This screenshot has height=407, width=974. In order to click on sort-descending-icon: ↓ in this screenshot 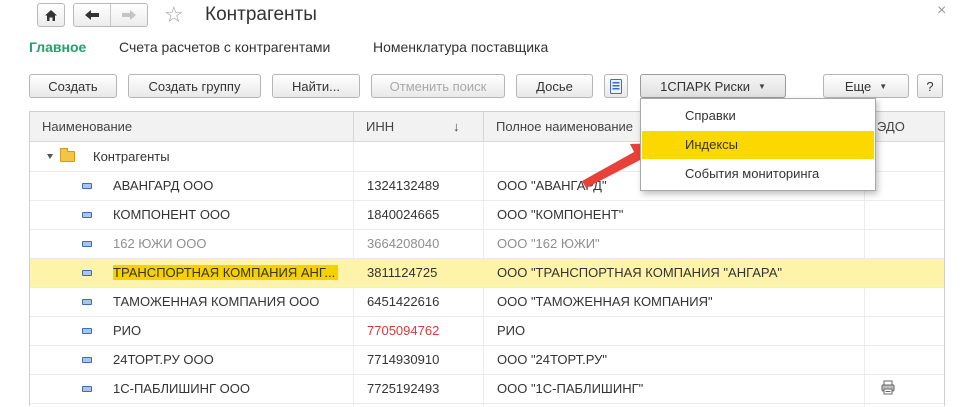, I will do `click(456, 126)`.